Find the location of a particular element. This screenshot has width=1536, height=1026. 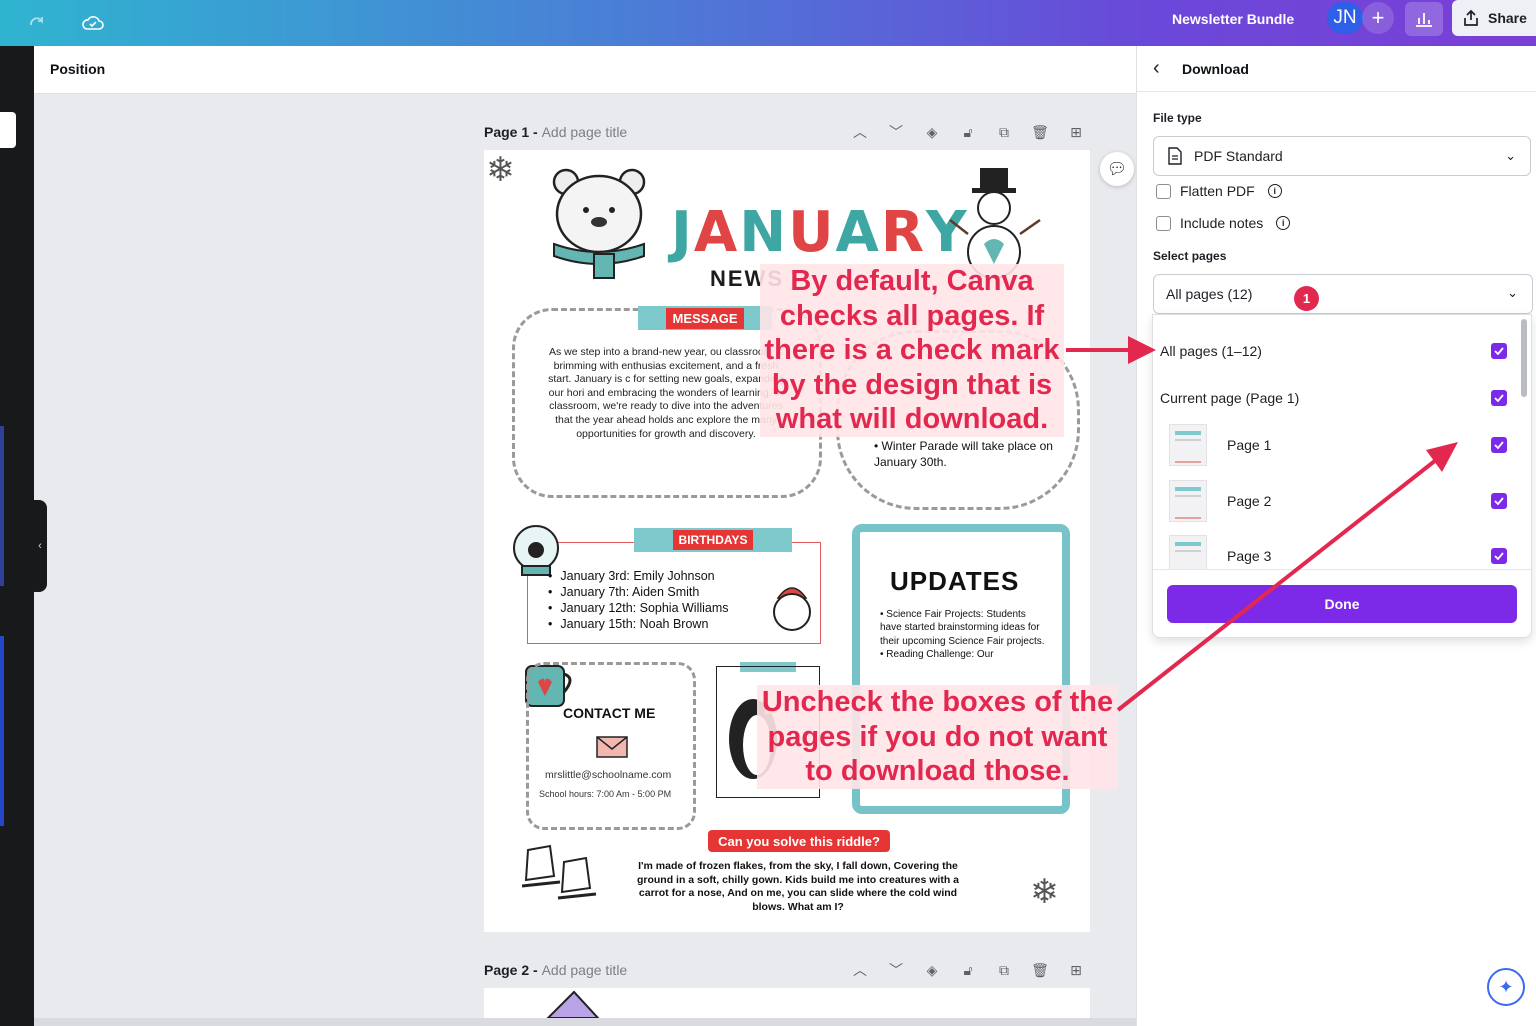

share-upload-icon is located at coordinates (1471, 17).